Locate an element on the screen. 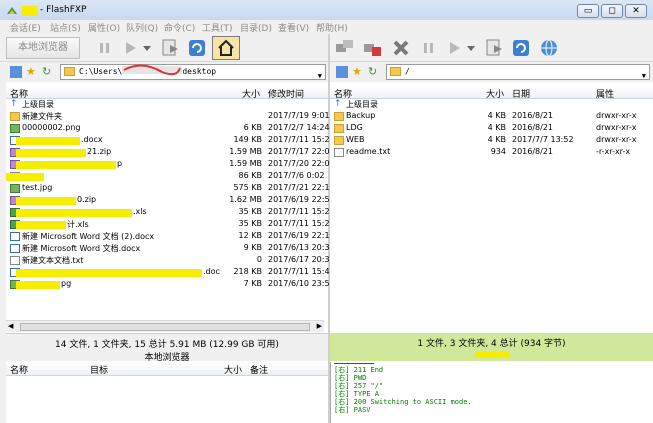 The height and width of the screenshot is (423, 653). globe-icon is located at coordinates (549, 48).